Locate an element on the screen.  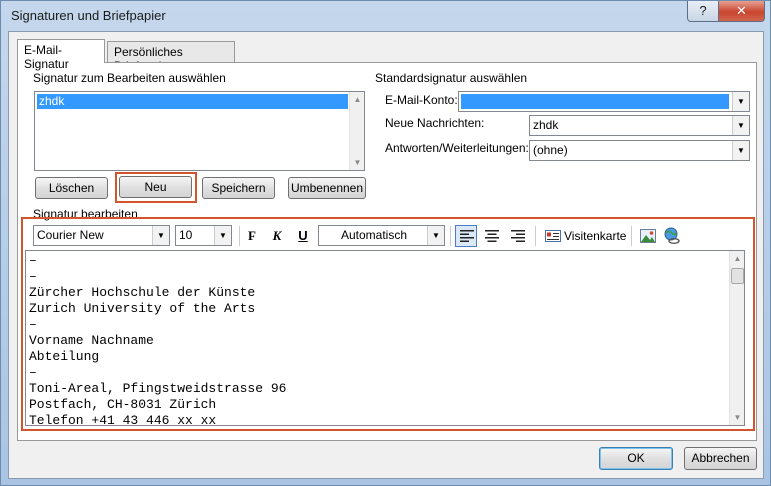
new-messages-select: zhdk ▼ is located at coordinates (639, 125).